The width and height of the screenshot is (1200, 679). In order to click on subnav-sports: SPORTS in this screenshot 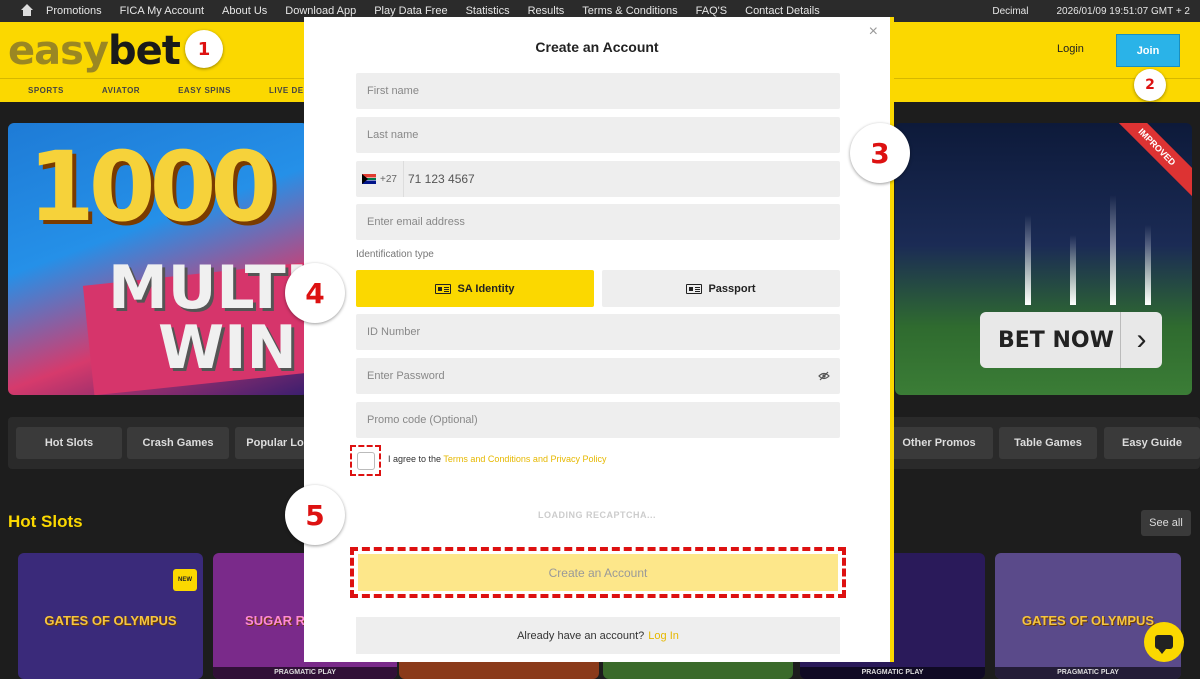, I will do `click(46, 90)`.